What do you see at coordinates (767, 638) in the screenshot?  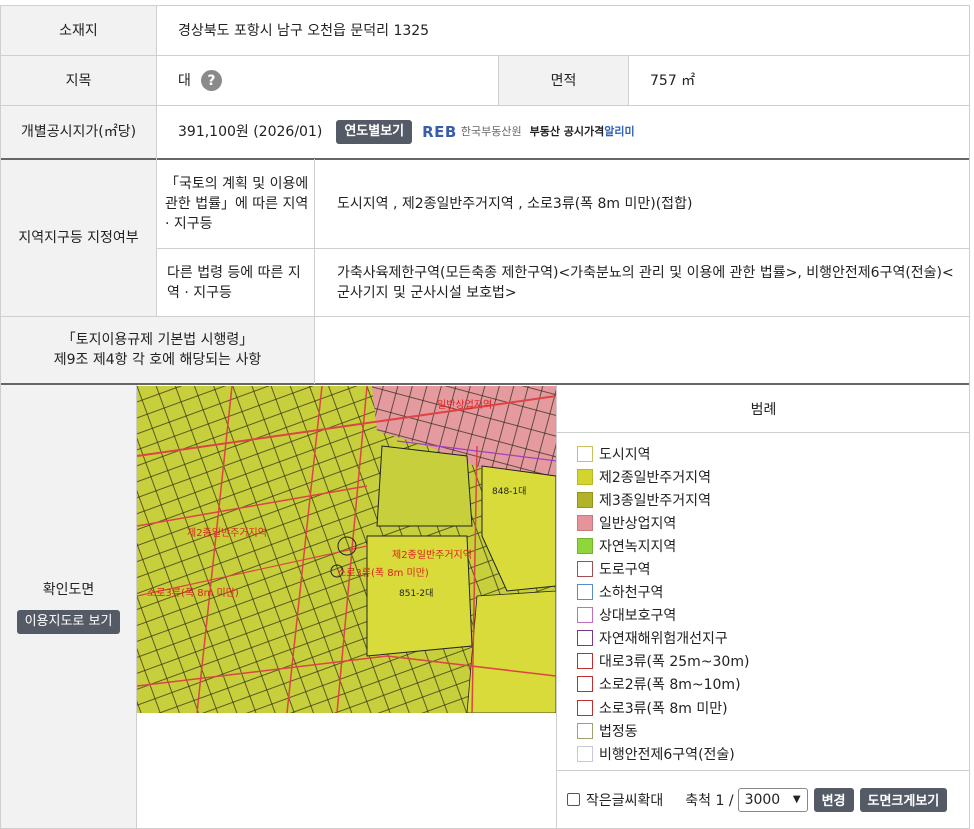 I see `legend-item: 자연재해위험개선지구` at bounding box center [767, 638].